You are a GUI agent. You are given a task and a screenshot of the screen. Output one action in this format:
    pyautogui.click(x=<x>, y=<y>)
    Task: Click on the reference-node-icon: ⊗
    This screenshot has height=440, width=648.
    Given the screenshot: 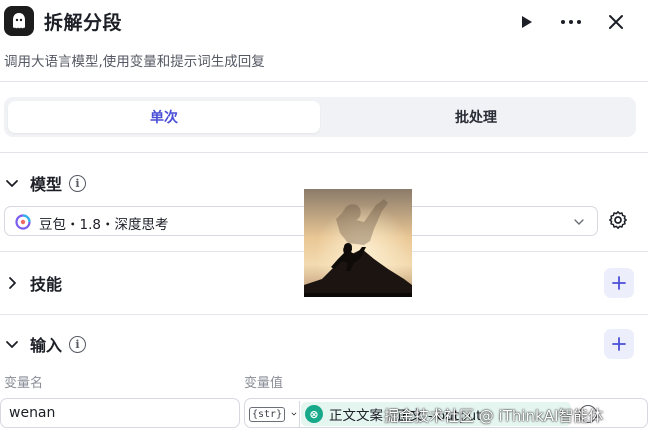 What is the action you would take?
    pyautogui.click(x=314, y=414)
    